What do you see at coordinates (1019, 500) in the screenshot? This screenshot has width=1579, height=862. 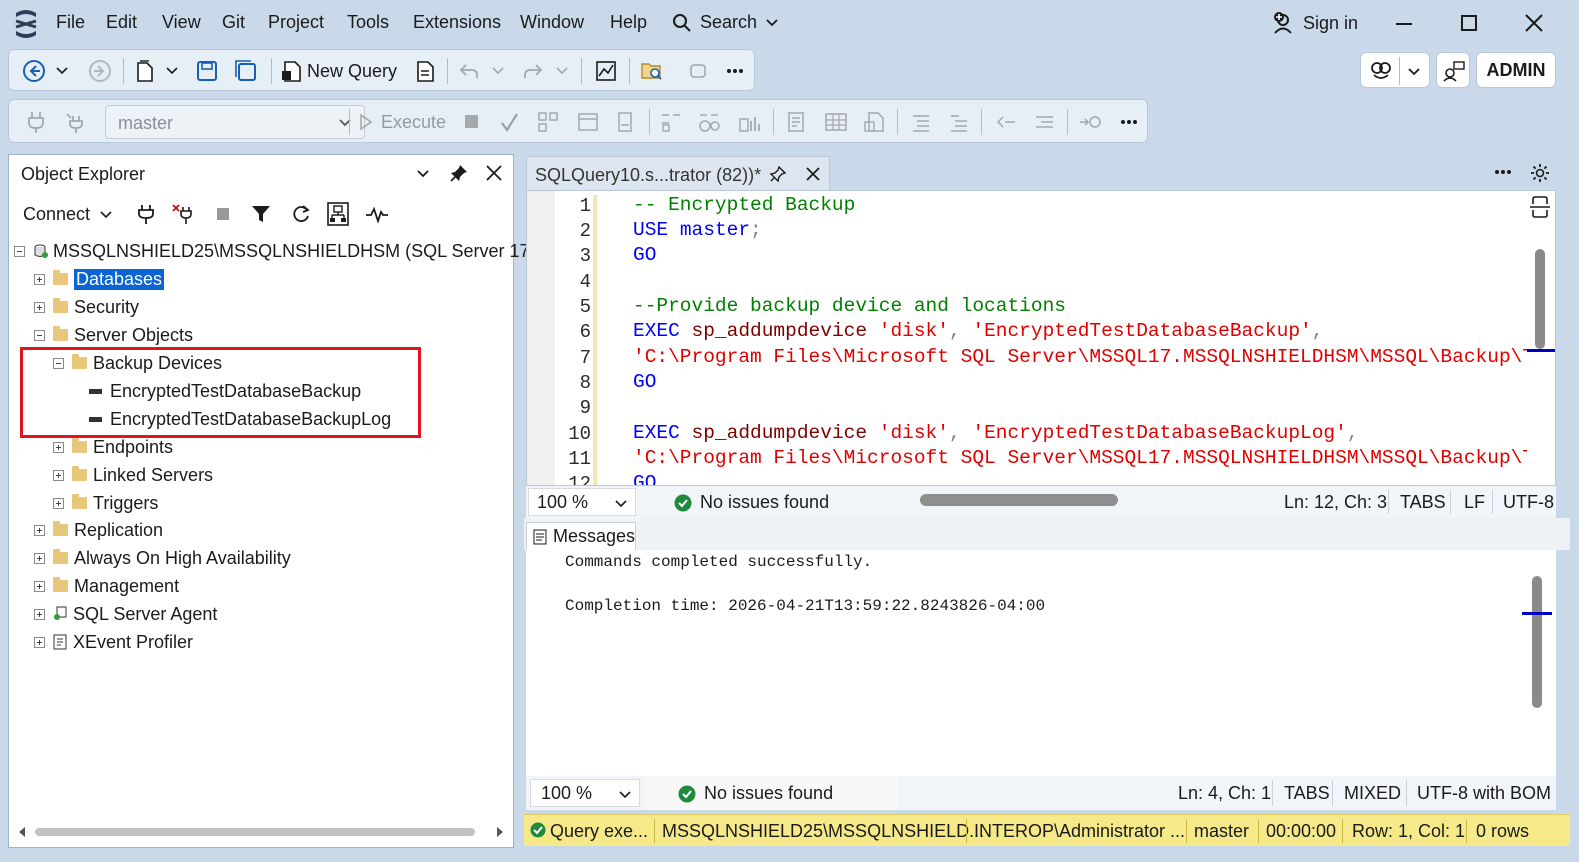 I see `editor-horizontal-scroll-thumb` at bounding box center [1019, 500].